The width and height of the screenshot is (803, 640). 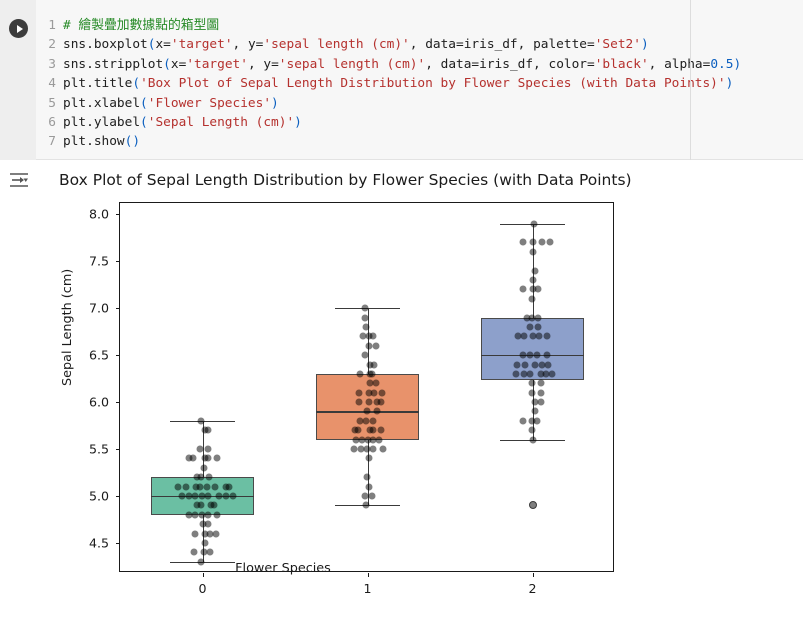 What do you see at coordinates (18, 80) in the screenshot?
I see `code-cell-gutter` at bounding box center [18, 80].